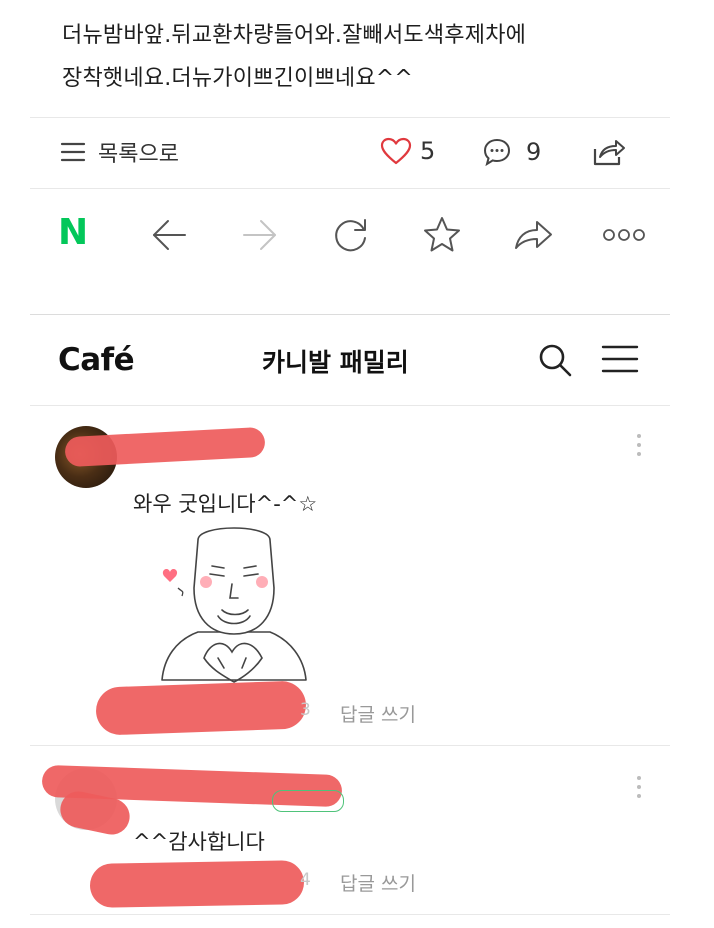 The image size is (714, 928). I want to click on menu-lines-icon, so click(73, 152).